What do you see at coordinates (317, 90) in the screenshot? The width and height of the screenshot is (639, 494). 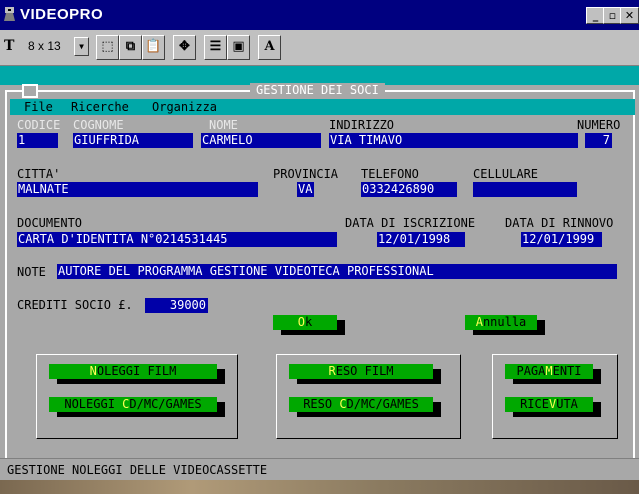 I see `frame-title: GESTIONE DEI SOCI` at bounding box center [317, 90].